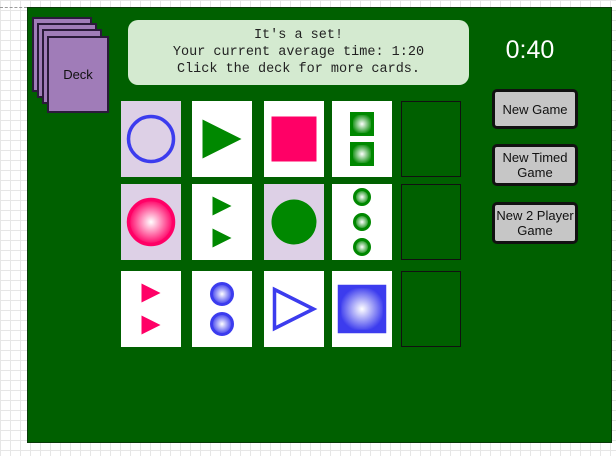  Describe the element at coordinates (535, 165) in the screenshot. I see `new-timed-game-button: New Timed Game` at that location.